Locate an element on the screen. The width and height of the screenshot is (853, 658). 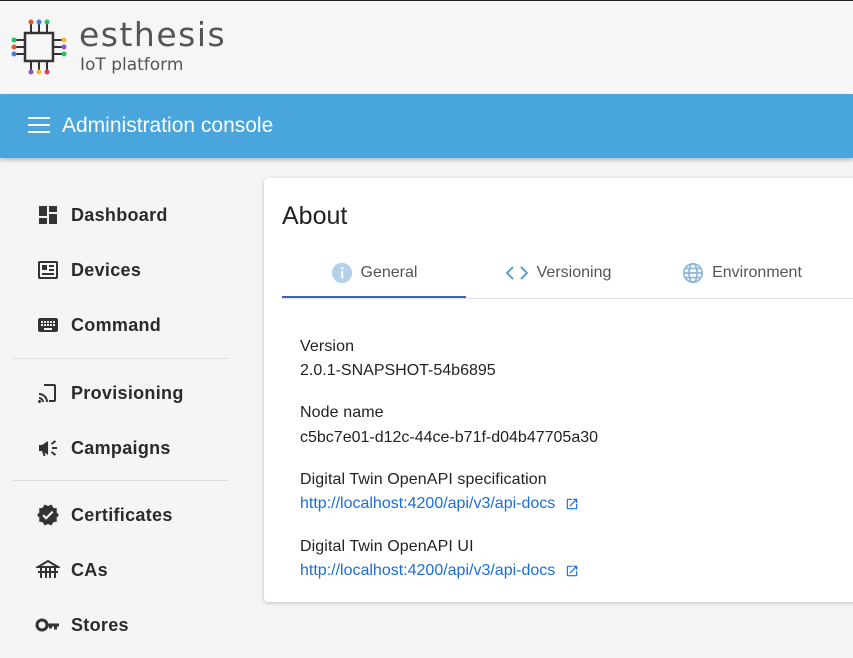
brand-name: esthesis is located at coordinates (153, 34).